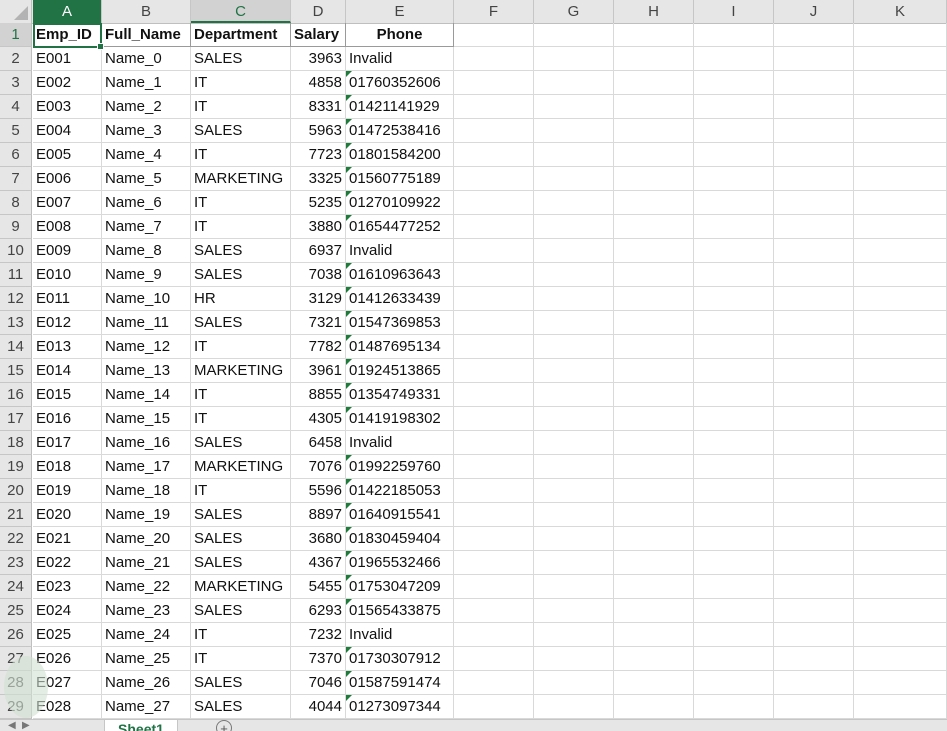  What do you see at coordinates (146, 323) in the screenshot?
I see `data-cell: Name_11` at bounding box center [146, 323].